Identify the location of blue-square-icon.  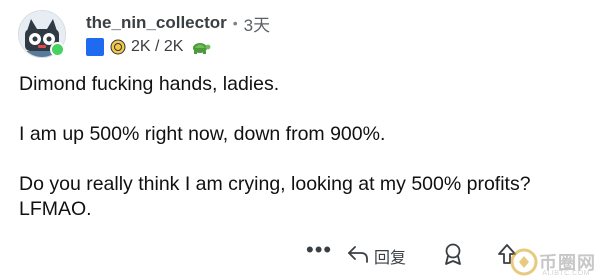
(95, 47).